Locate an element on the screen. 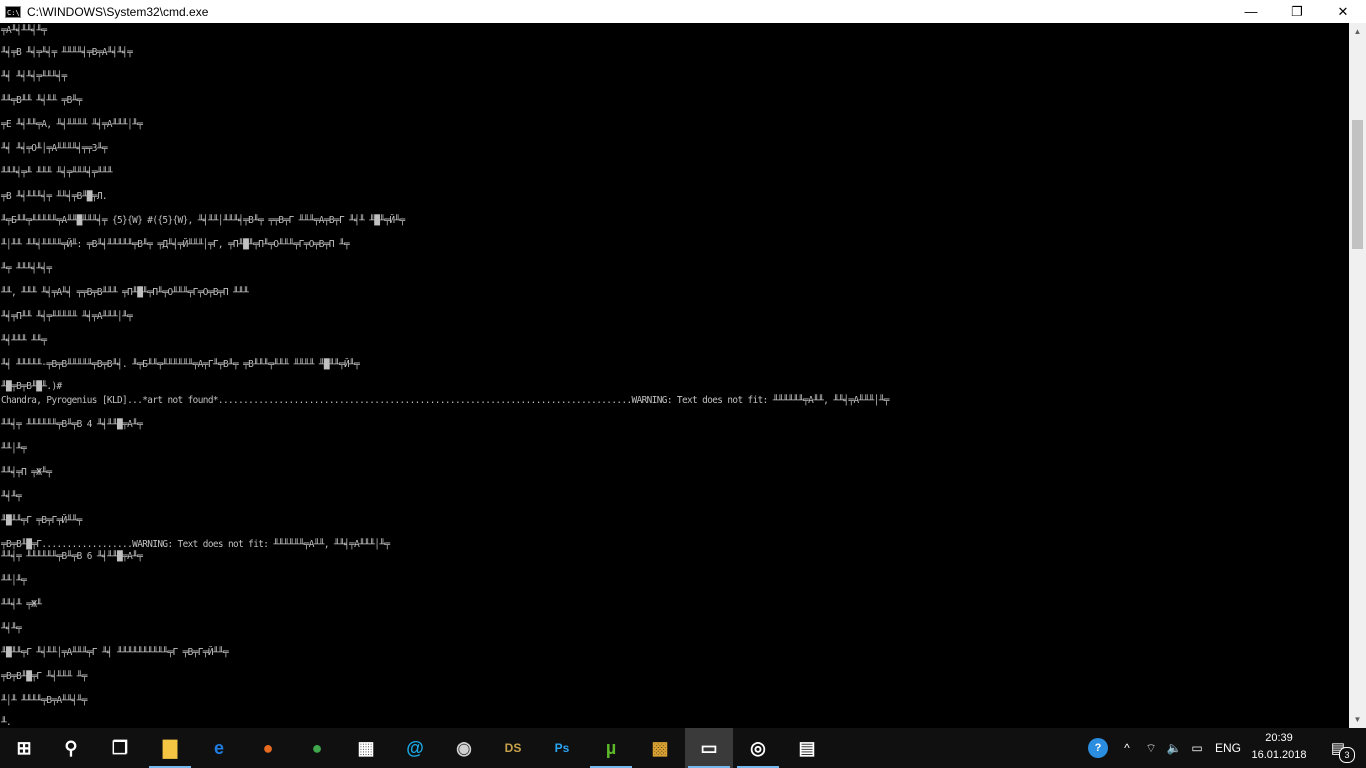  utorrent-icon: µ is located at coordinates (611, 748).